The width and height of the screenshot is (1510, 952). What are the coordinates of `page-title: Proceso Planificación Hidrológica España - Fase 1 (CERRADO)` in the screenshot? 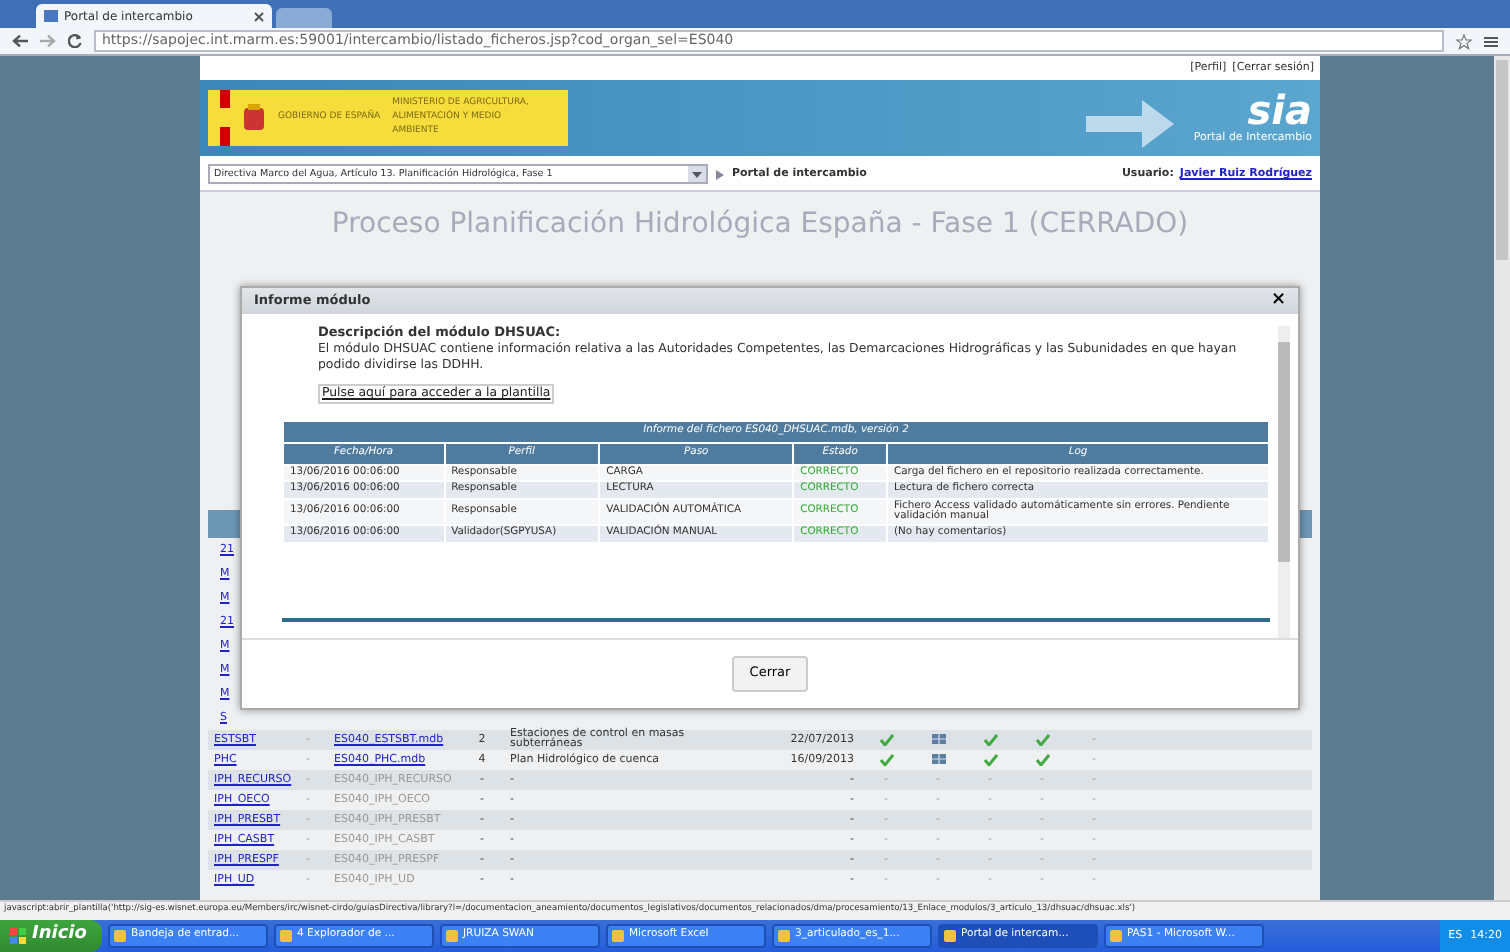 It's located at (760, 225).